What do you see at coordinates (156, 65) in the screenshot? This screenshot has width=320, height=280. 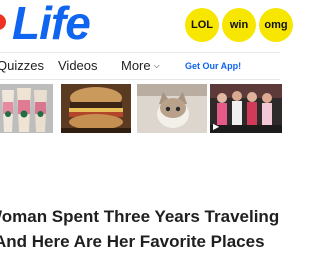 I see `chevron-down-icon: ⌵` at bounding box center [156, 65].